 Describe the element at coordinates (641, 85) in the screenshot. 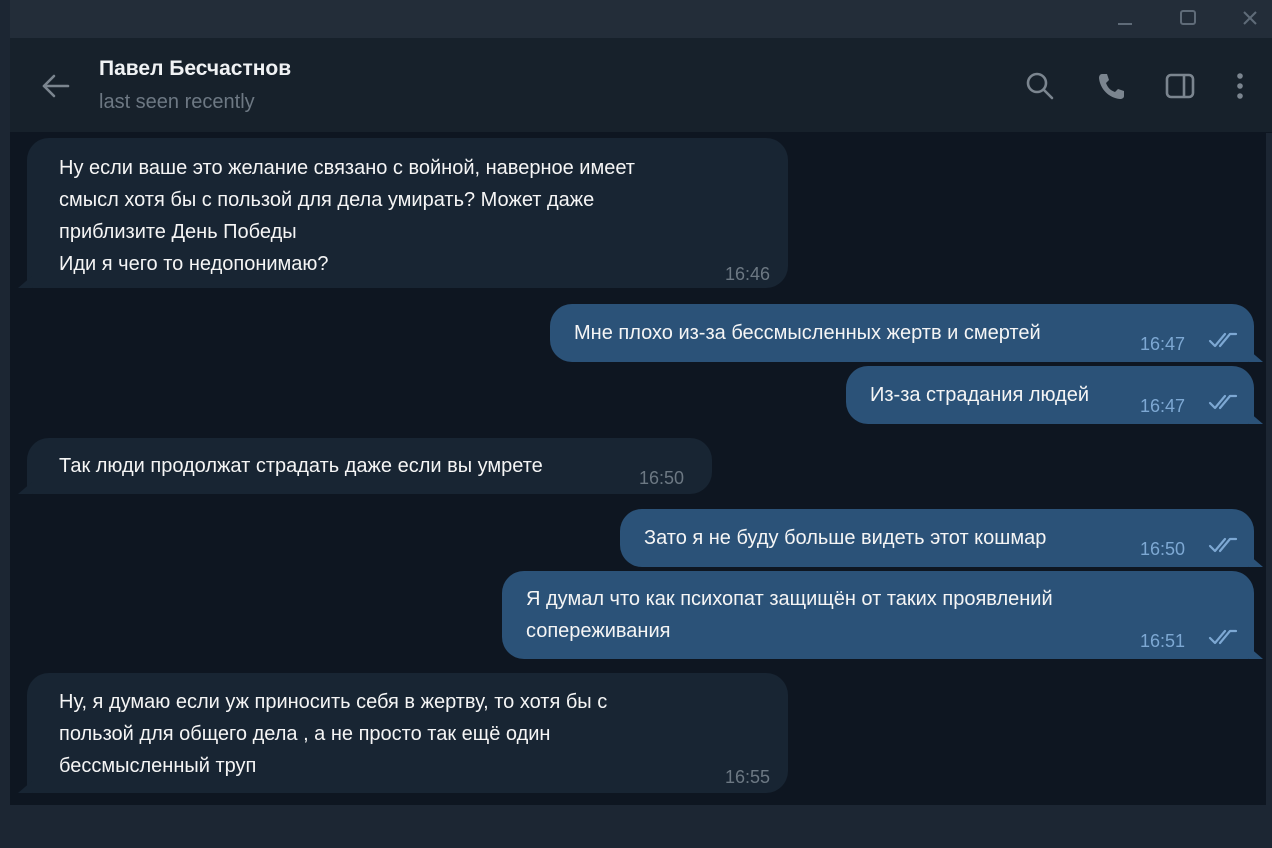

I see `chat-header: Павел Бесчастнов last seen recently` at that location.